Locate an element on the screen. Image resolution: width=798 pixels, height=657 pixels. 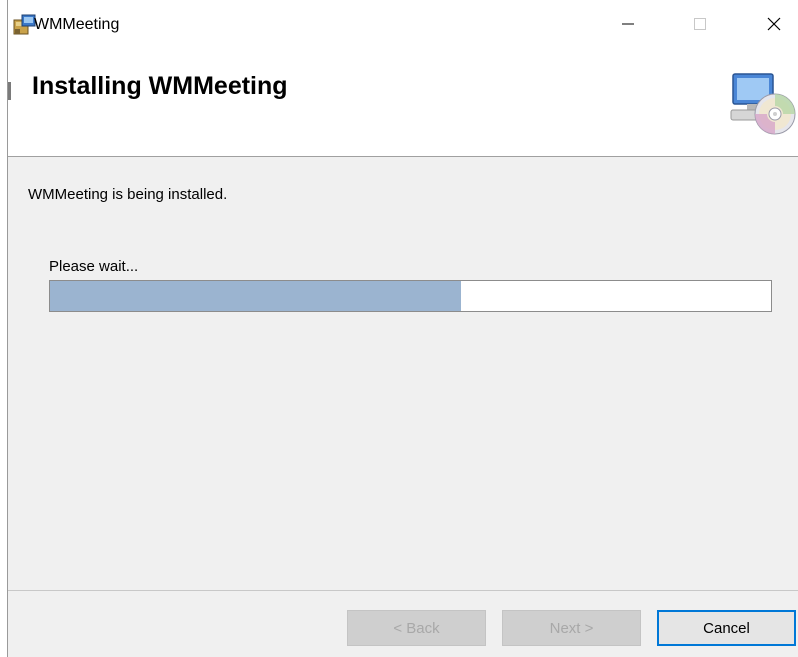
next-button: Next > is located at coordinates (571, 628).